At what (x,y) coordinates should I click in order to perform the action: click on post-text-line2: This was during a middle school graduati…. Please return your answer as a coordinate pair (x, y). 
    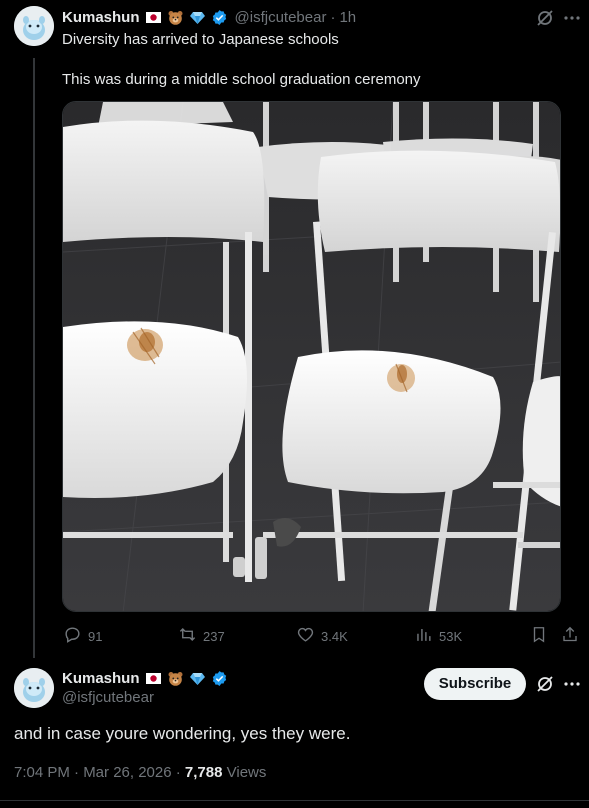
    Looking at the image, I should click on (241, 79).